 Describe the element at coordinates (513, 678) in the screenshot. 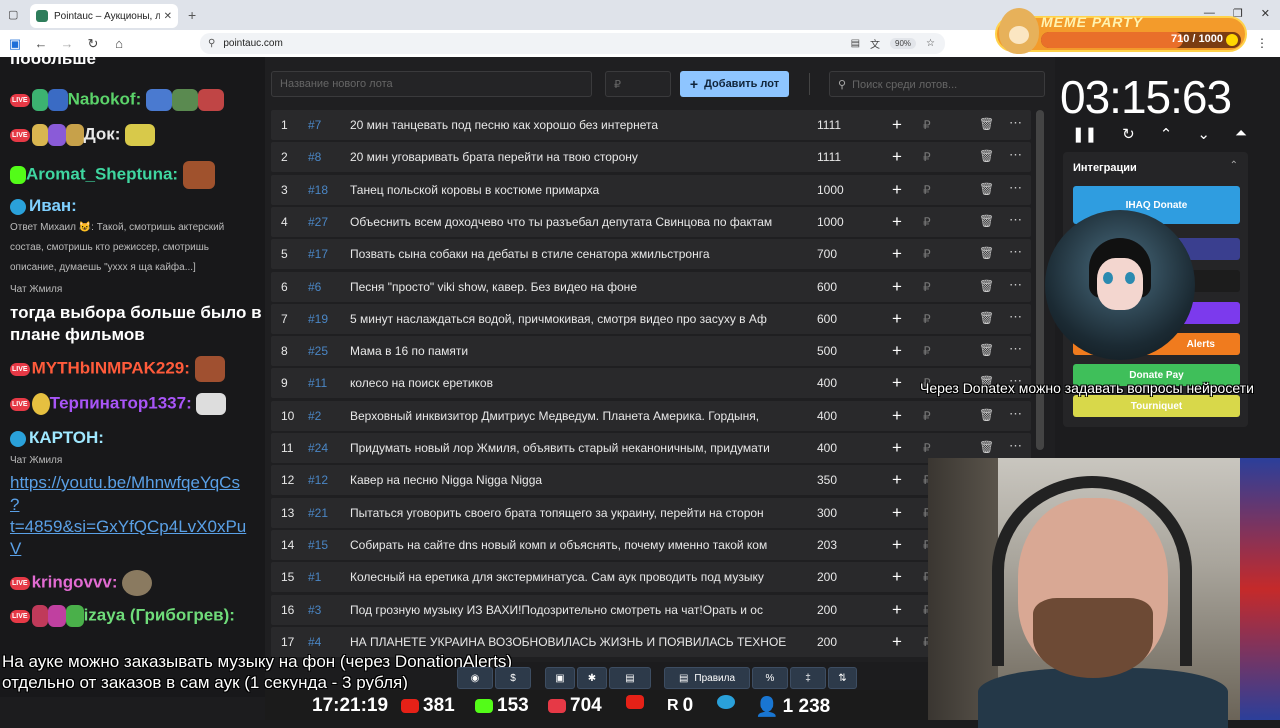

I see `dollar-icon: $` at that location.